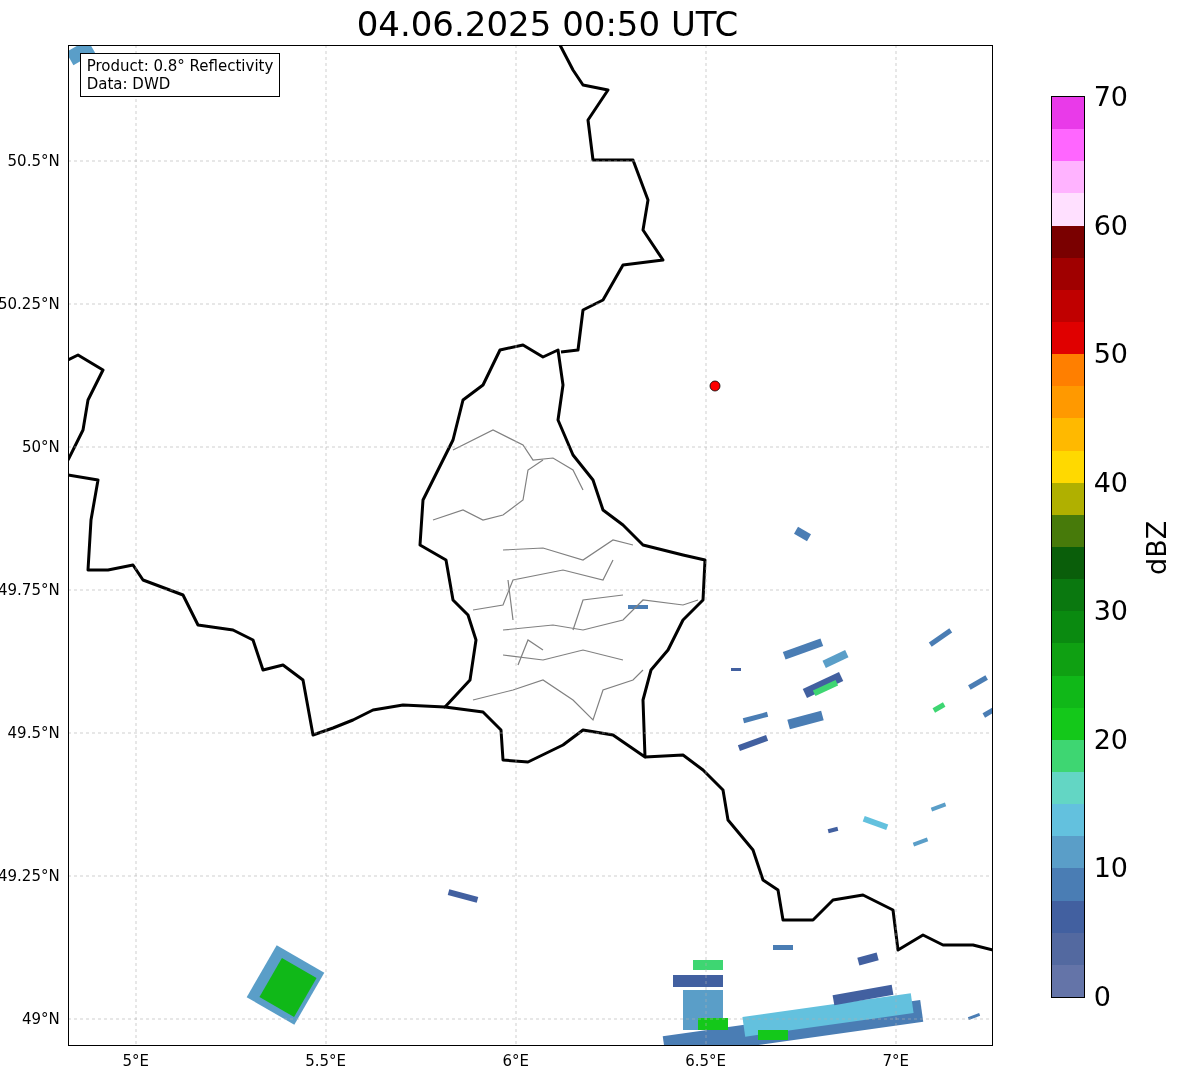 The image size is (1202, 1081). What do you see at coordinates (135, 1061) in the screenshot?
I see `longitude-label: 5°E` at bounding box center [135, 1061].